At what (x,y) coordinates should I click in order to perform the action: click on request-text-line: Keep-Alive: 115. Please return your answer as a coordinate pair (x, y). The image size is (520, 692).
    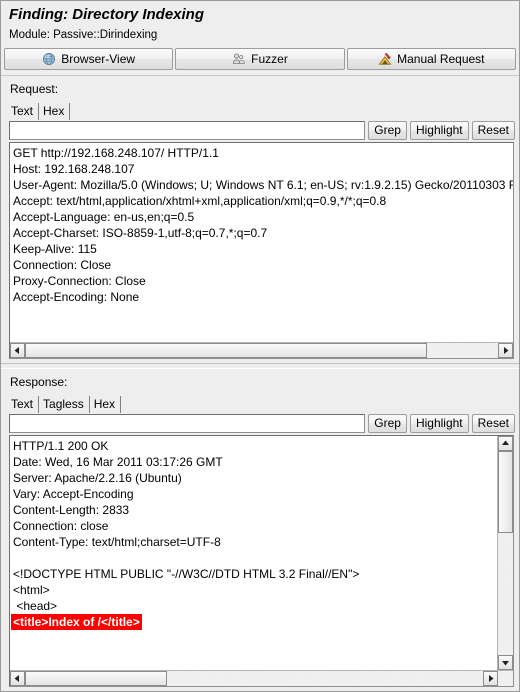
    Looking at the image, I should click on (55, 249).